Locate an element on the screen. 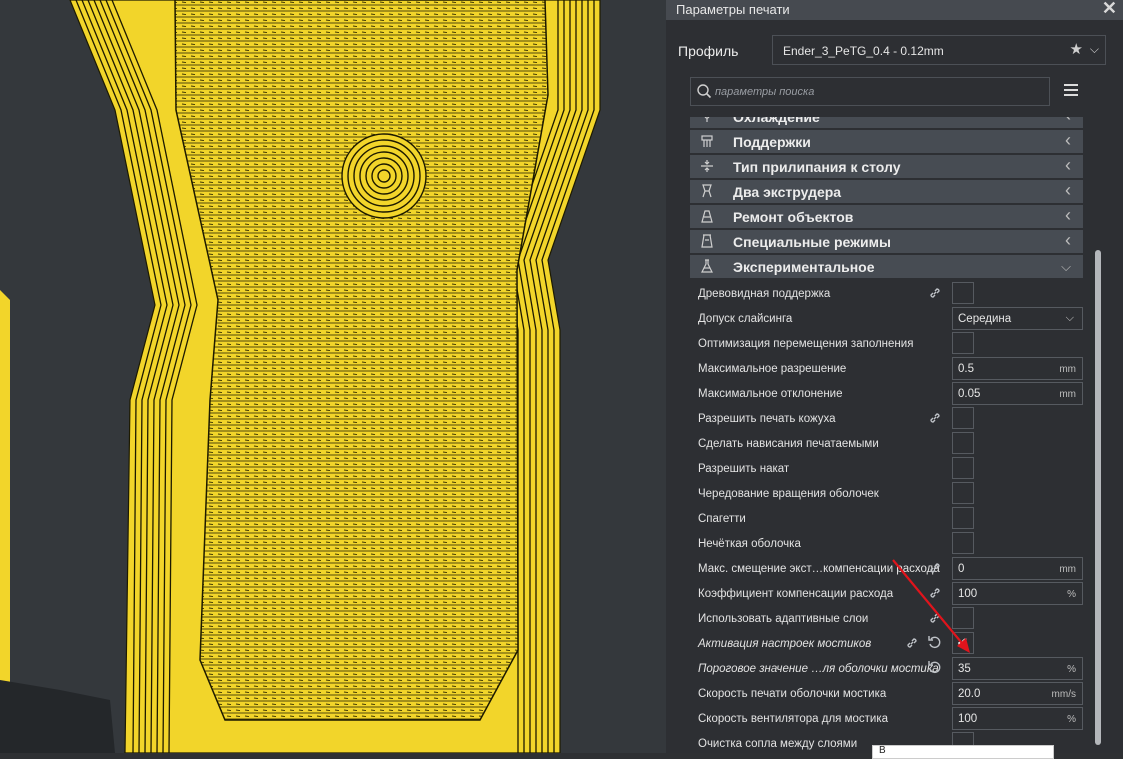 This screenshot has width=1123, height=759. setting-value-field: 35% is located at coordinates (1017, 668).